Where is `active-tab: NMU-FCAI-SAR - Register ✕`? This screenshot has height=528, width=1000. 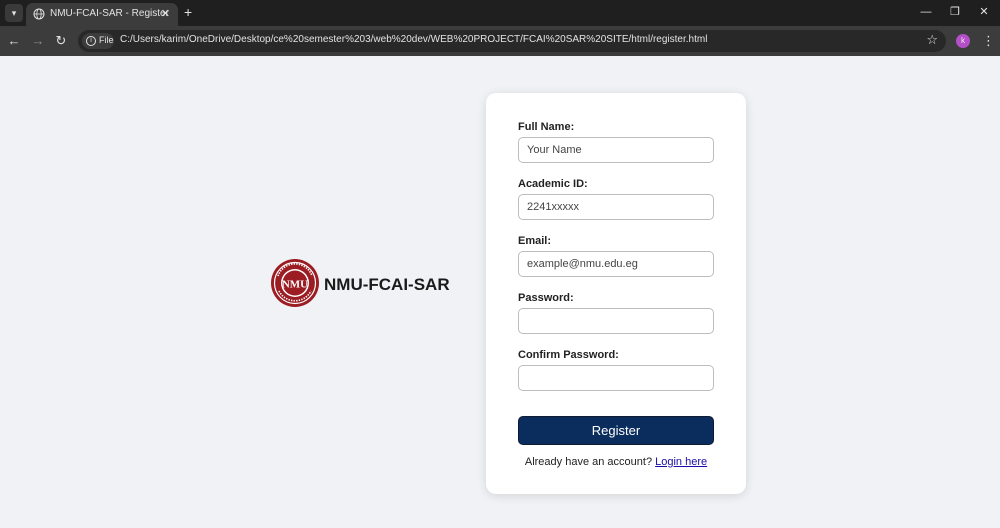
active-tab: NMU-FCAI-SAR - Register ✕ is located at coordinates (102, 14).